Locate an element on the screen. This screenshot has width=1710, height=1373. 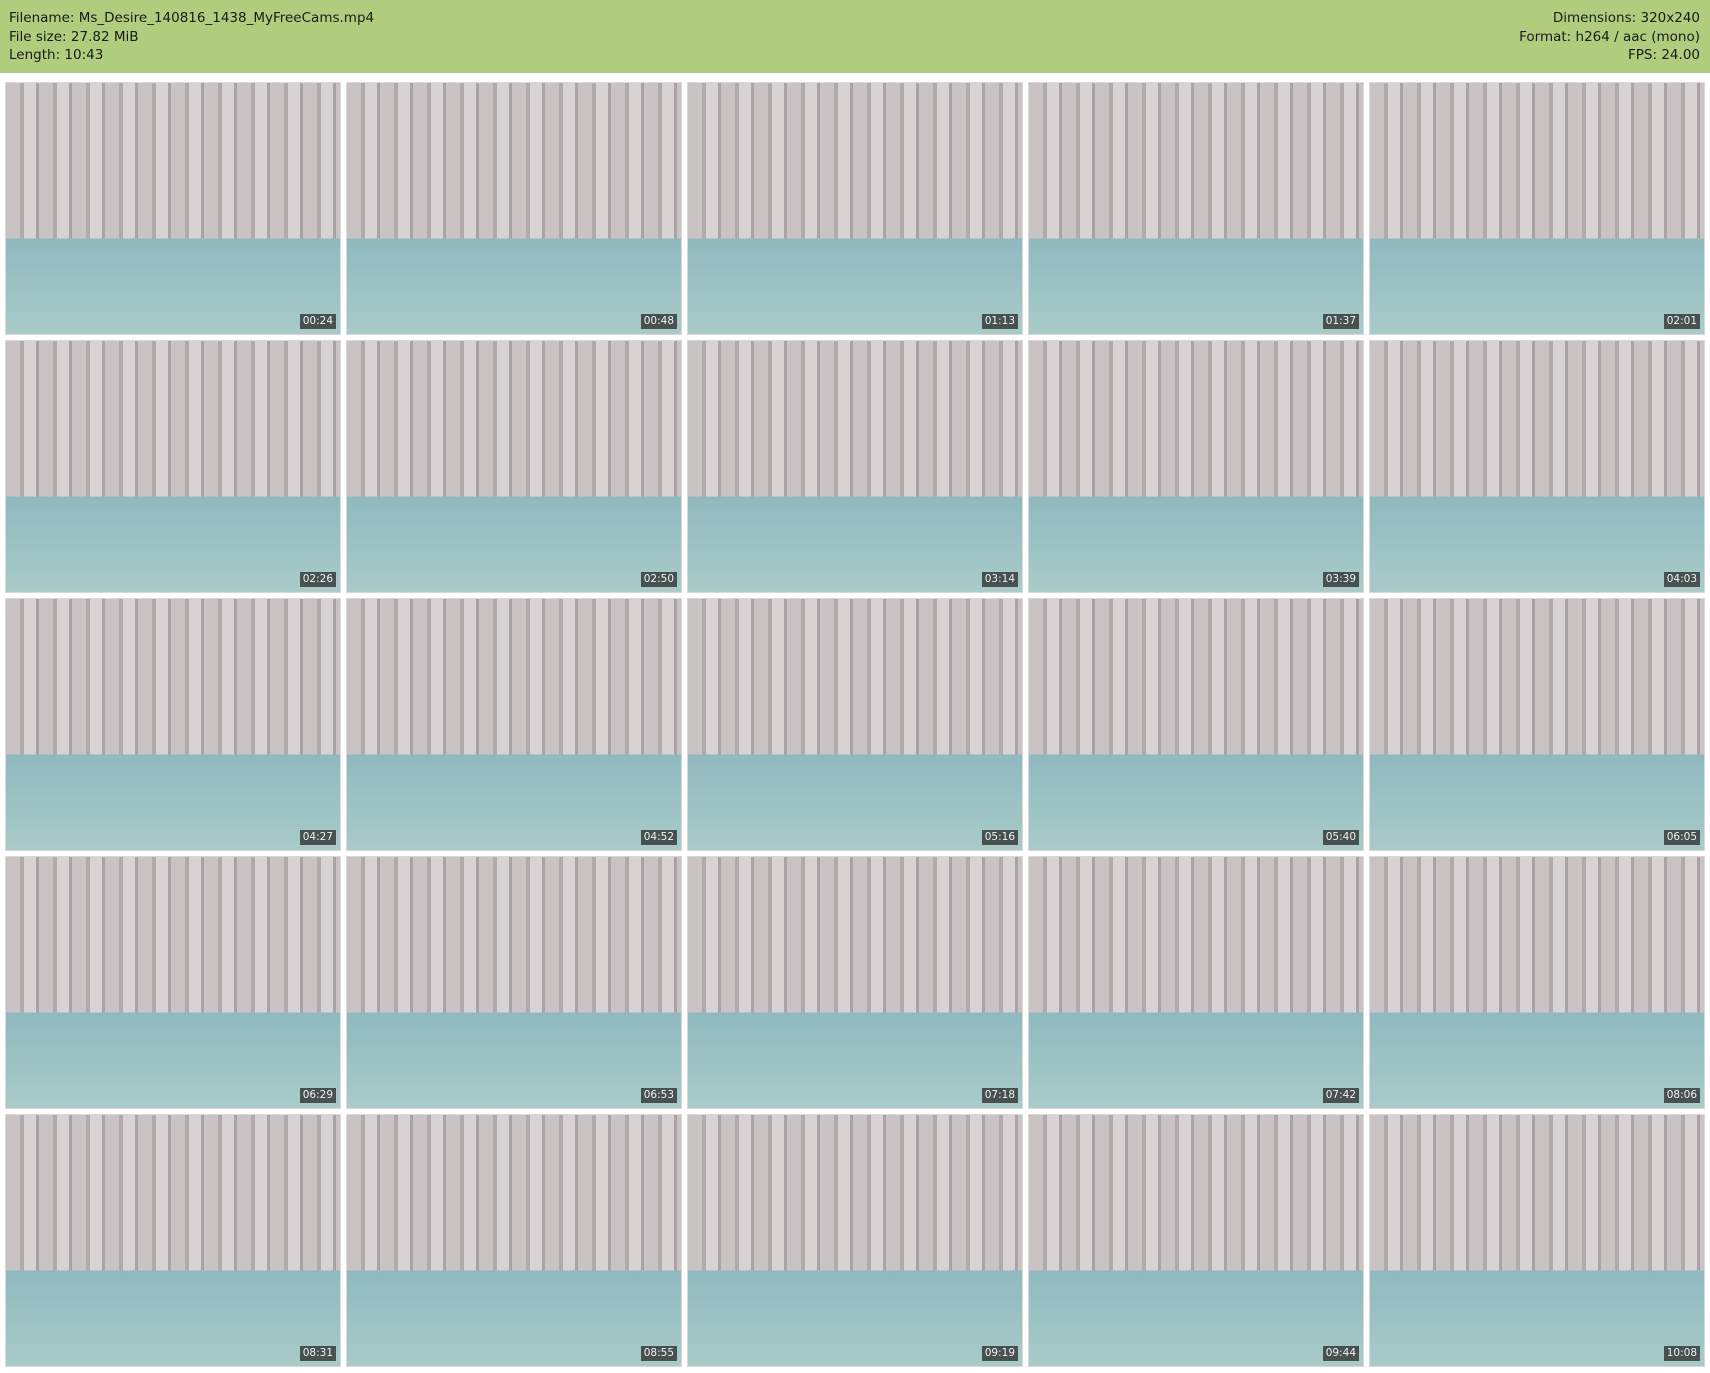
frame-timestamp: 06:29 is located at coordinates (317, 1095).